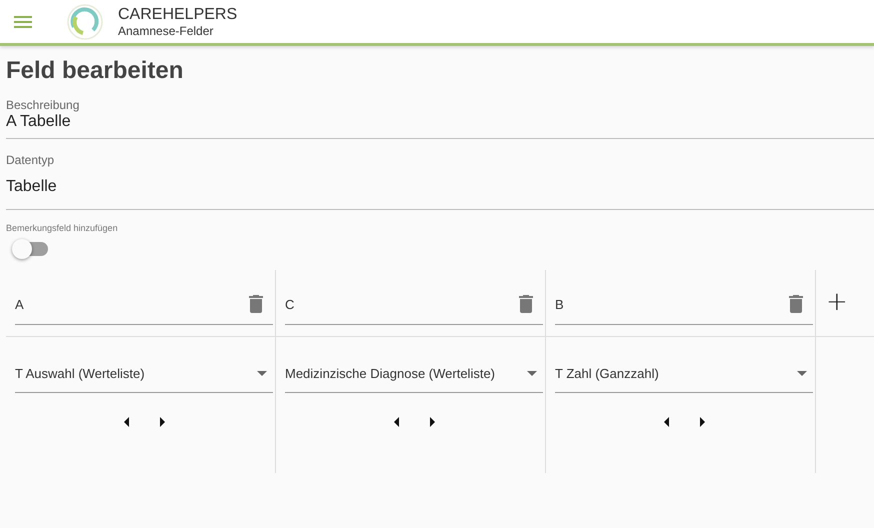 Image resolution: width=874 pixels, height=528 pixels. What do you see at coordinates (144, 305) in the screenshot?
I see `column-name-field: A` at bounding box center [144, 305].